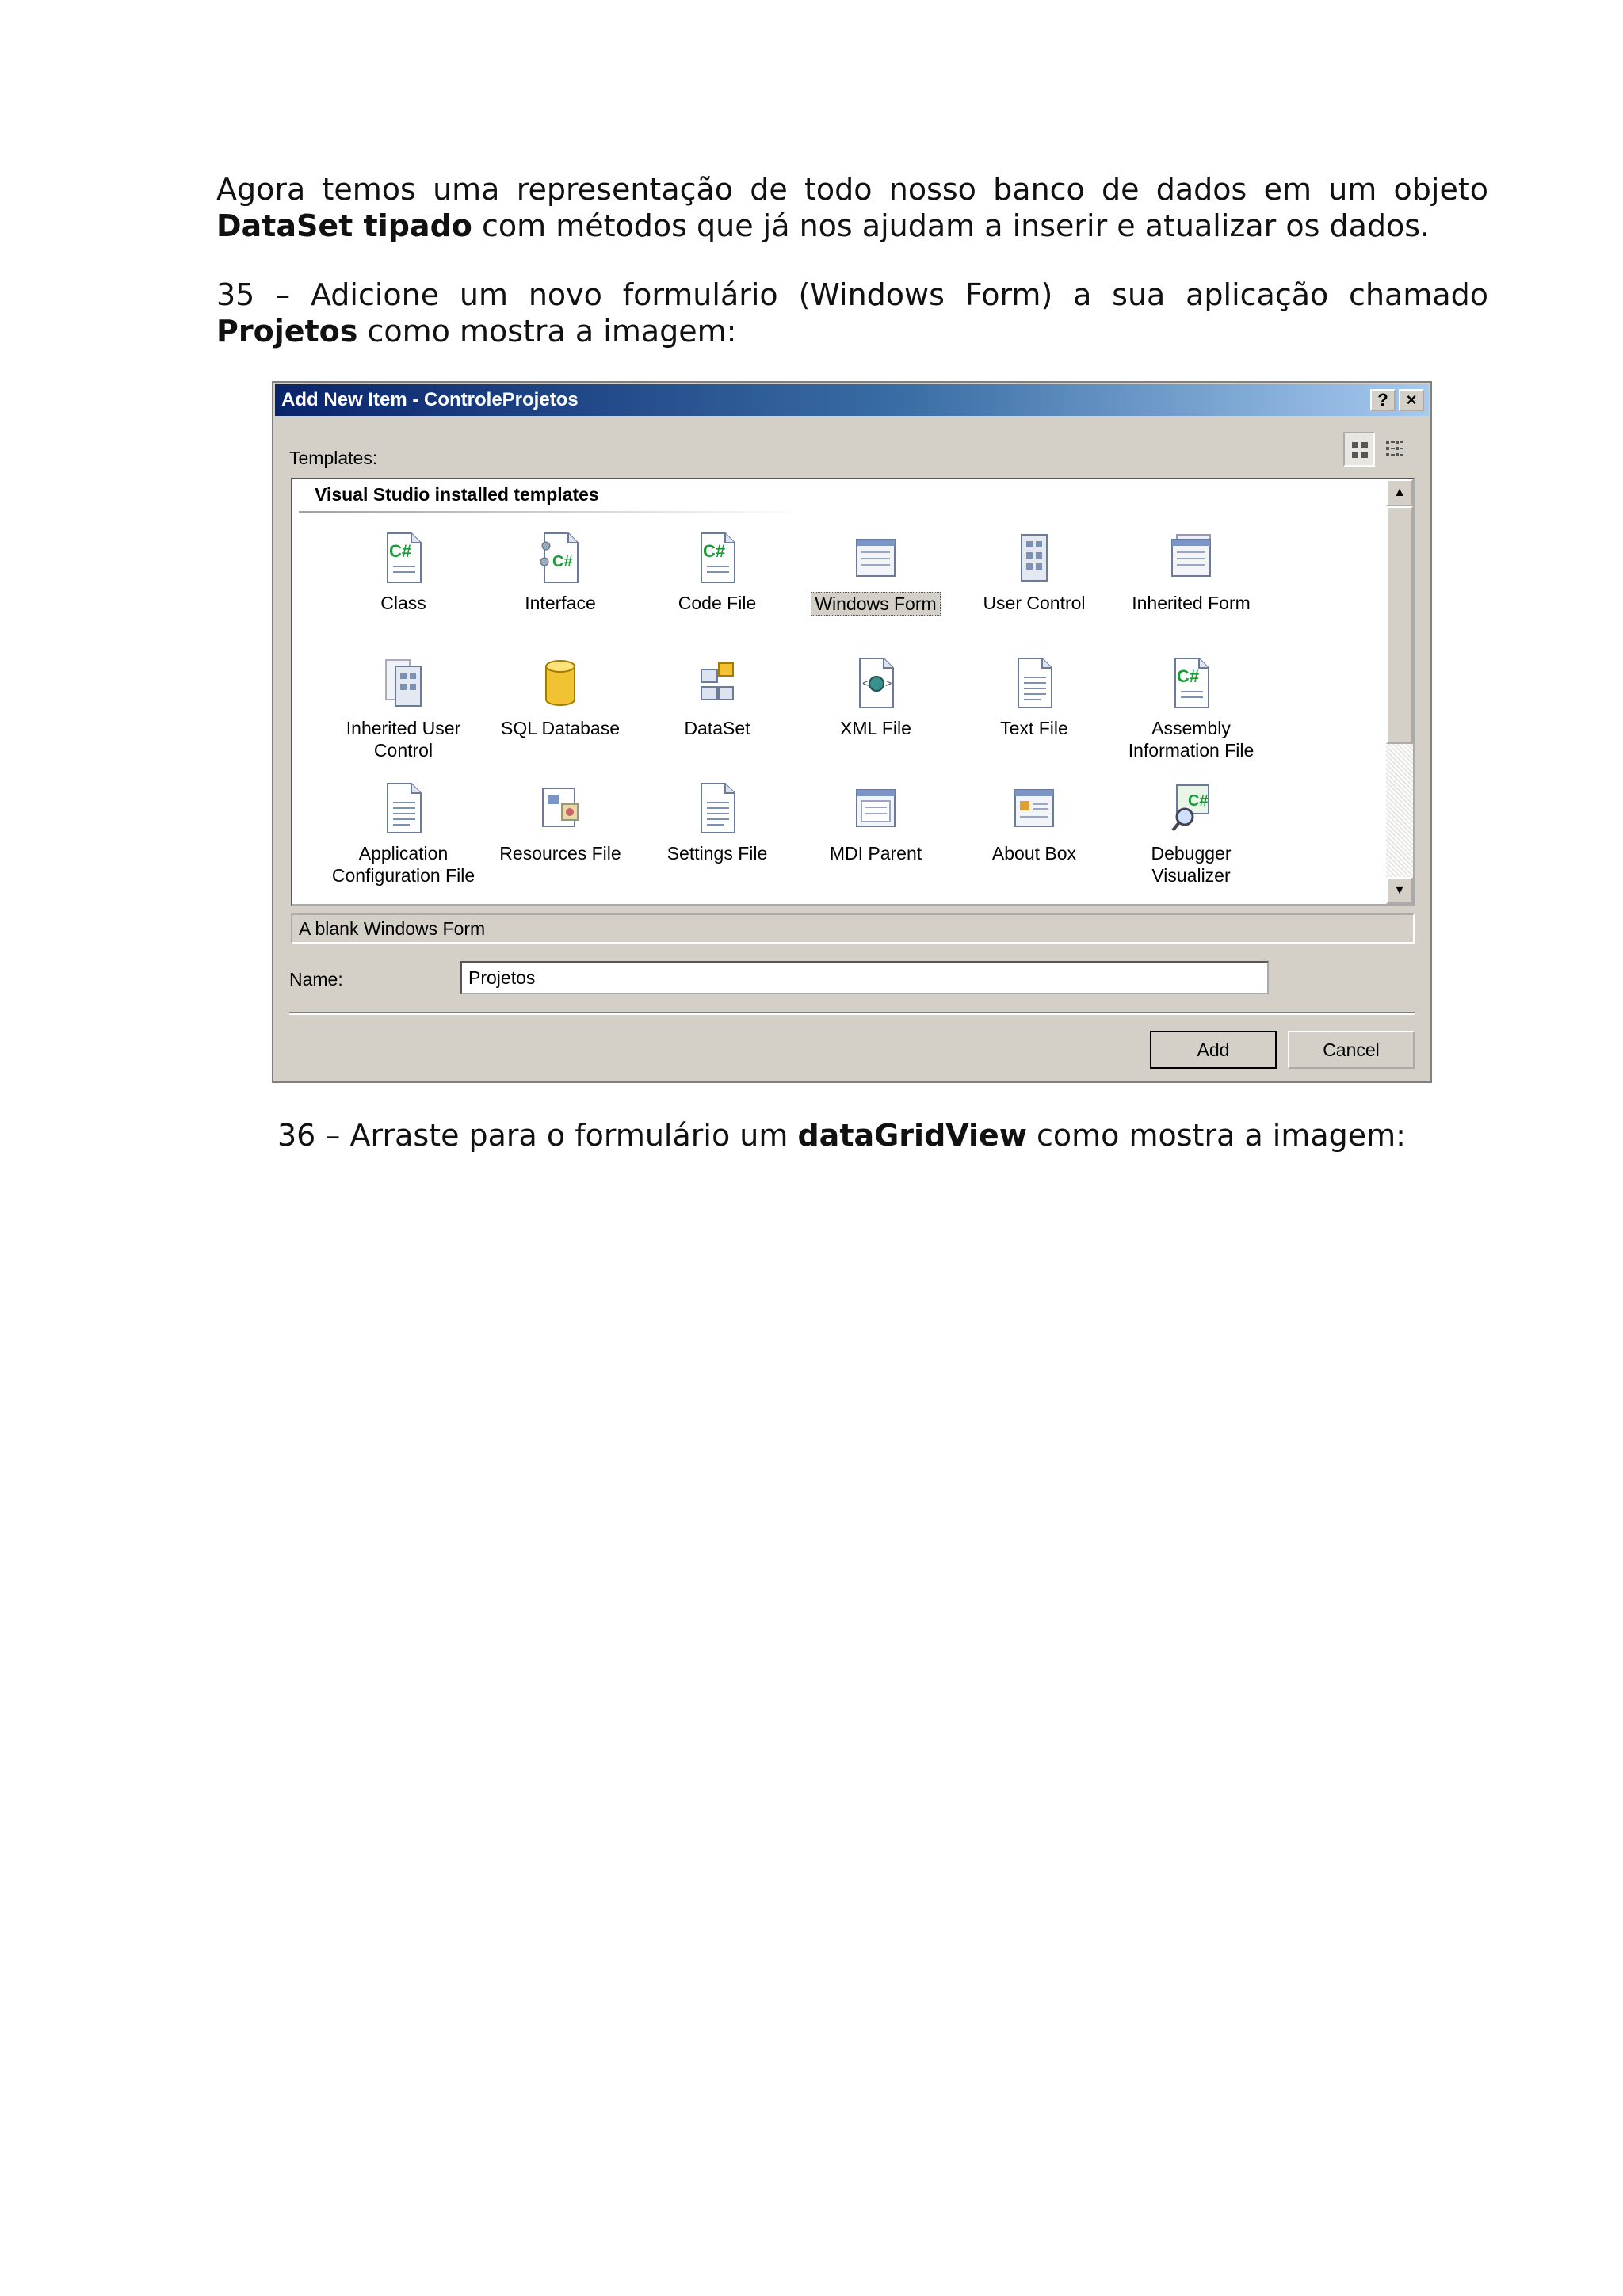  I want to click on name-input, so click(865, 977).